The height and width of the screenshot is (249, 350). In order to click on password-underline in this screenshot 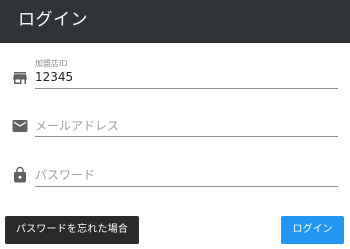, I will do `click(186, 186)`.